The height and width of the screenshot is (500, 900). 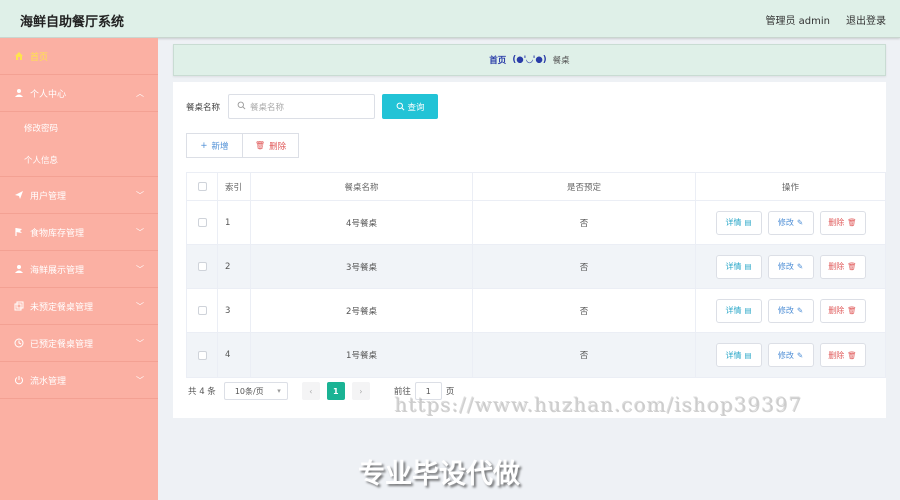 I want to click on chevron-up-icon: ︿, so click(x=140, y=93).